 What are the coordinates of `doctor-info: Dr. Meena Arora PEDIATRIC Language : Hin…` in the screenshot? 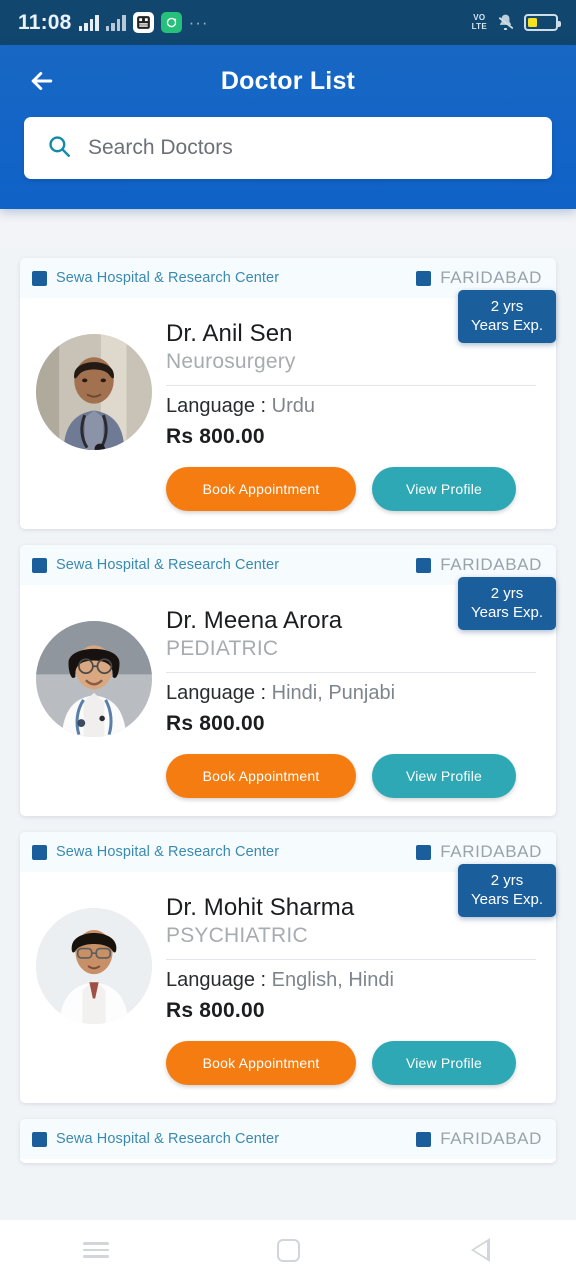 It's located at (353, 702).